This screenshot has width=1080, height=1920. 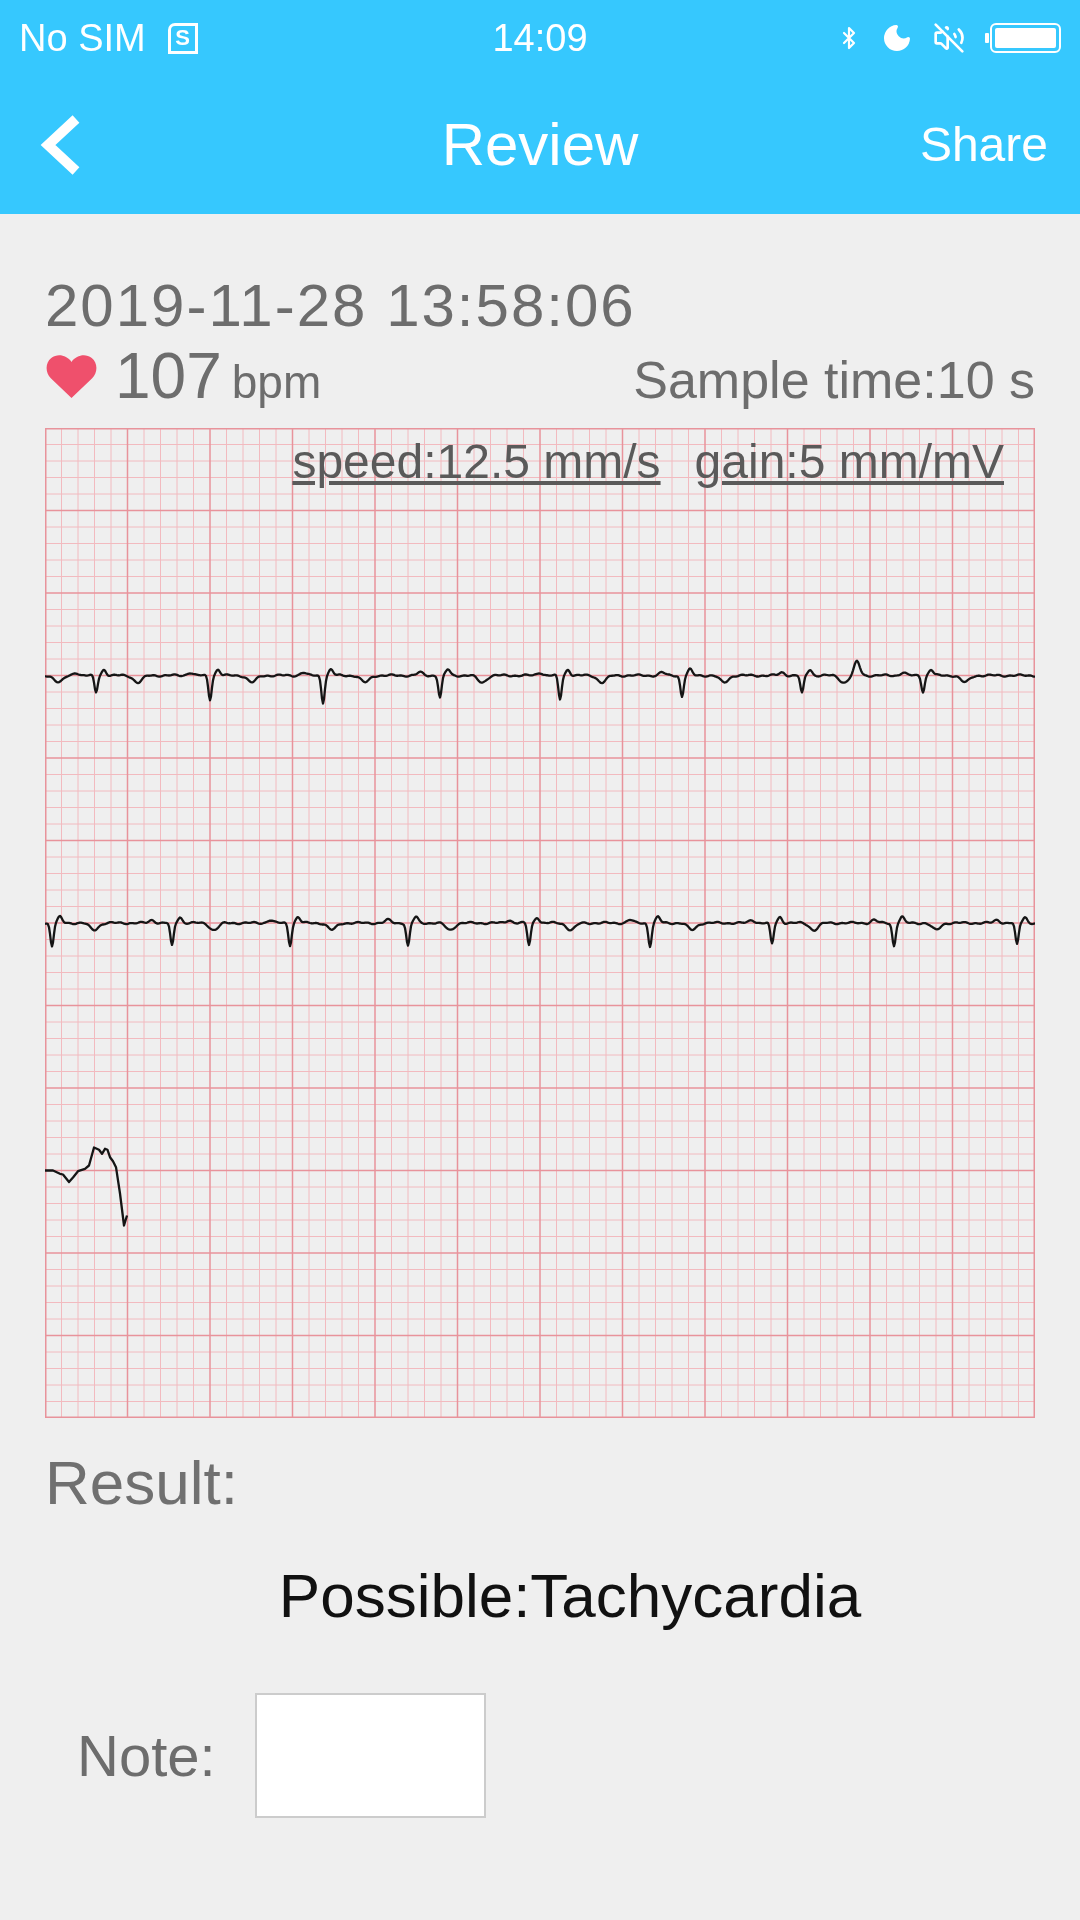 What do you see at coordinates (540, 38) in the screenshot?
I see `status-time: 14:09` at bounding box center [540, 38].